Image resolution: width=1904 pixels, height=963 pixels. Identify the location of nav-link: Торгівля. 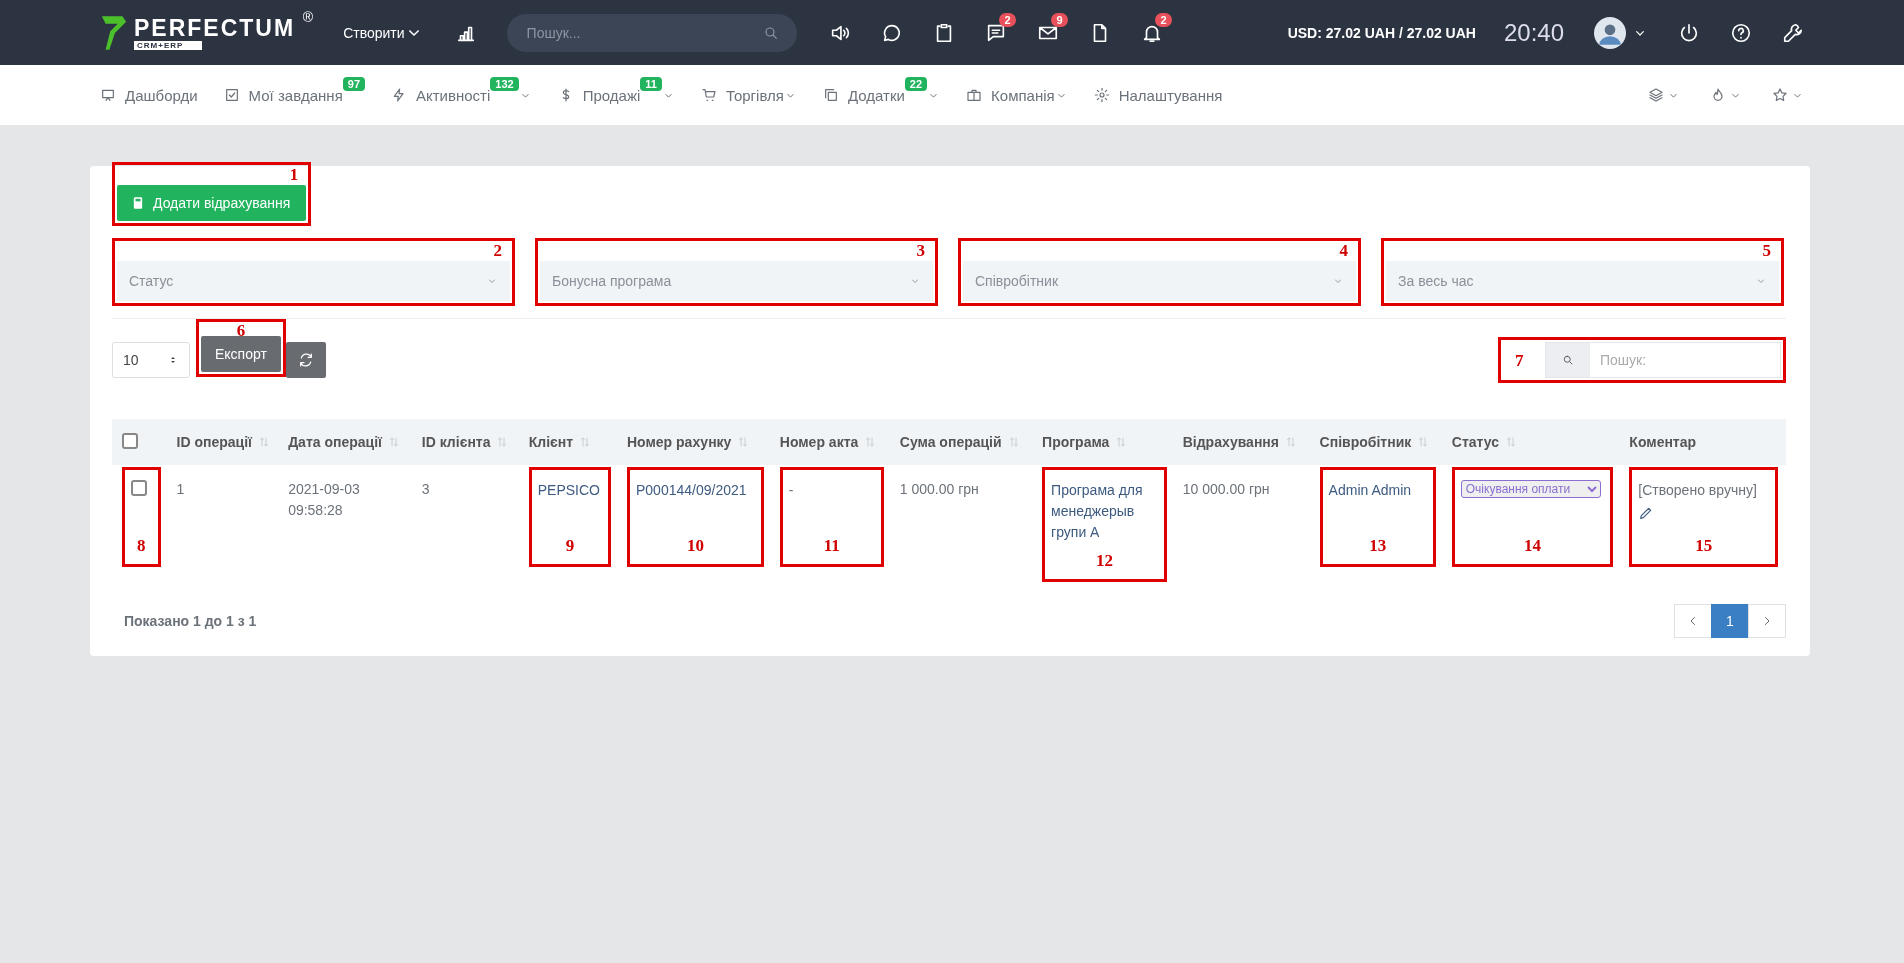
(754, 95).